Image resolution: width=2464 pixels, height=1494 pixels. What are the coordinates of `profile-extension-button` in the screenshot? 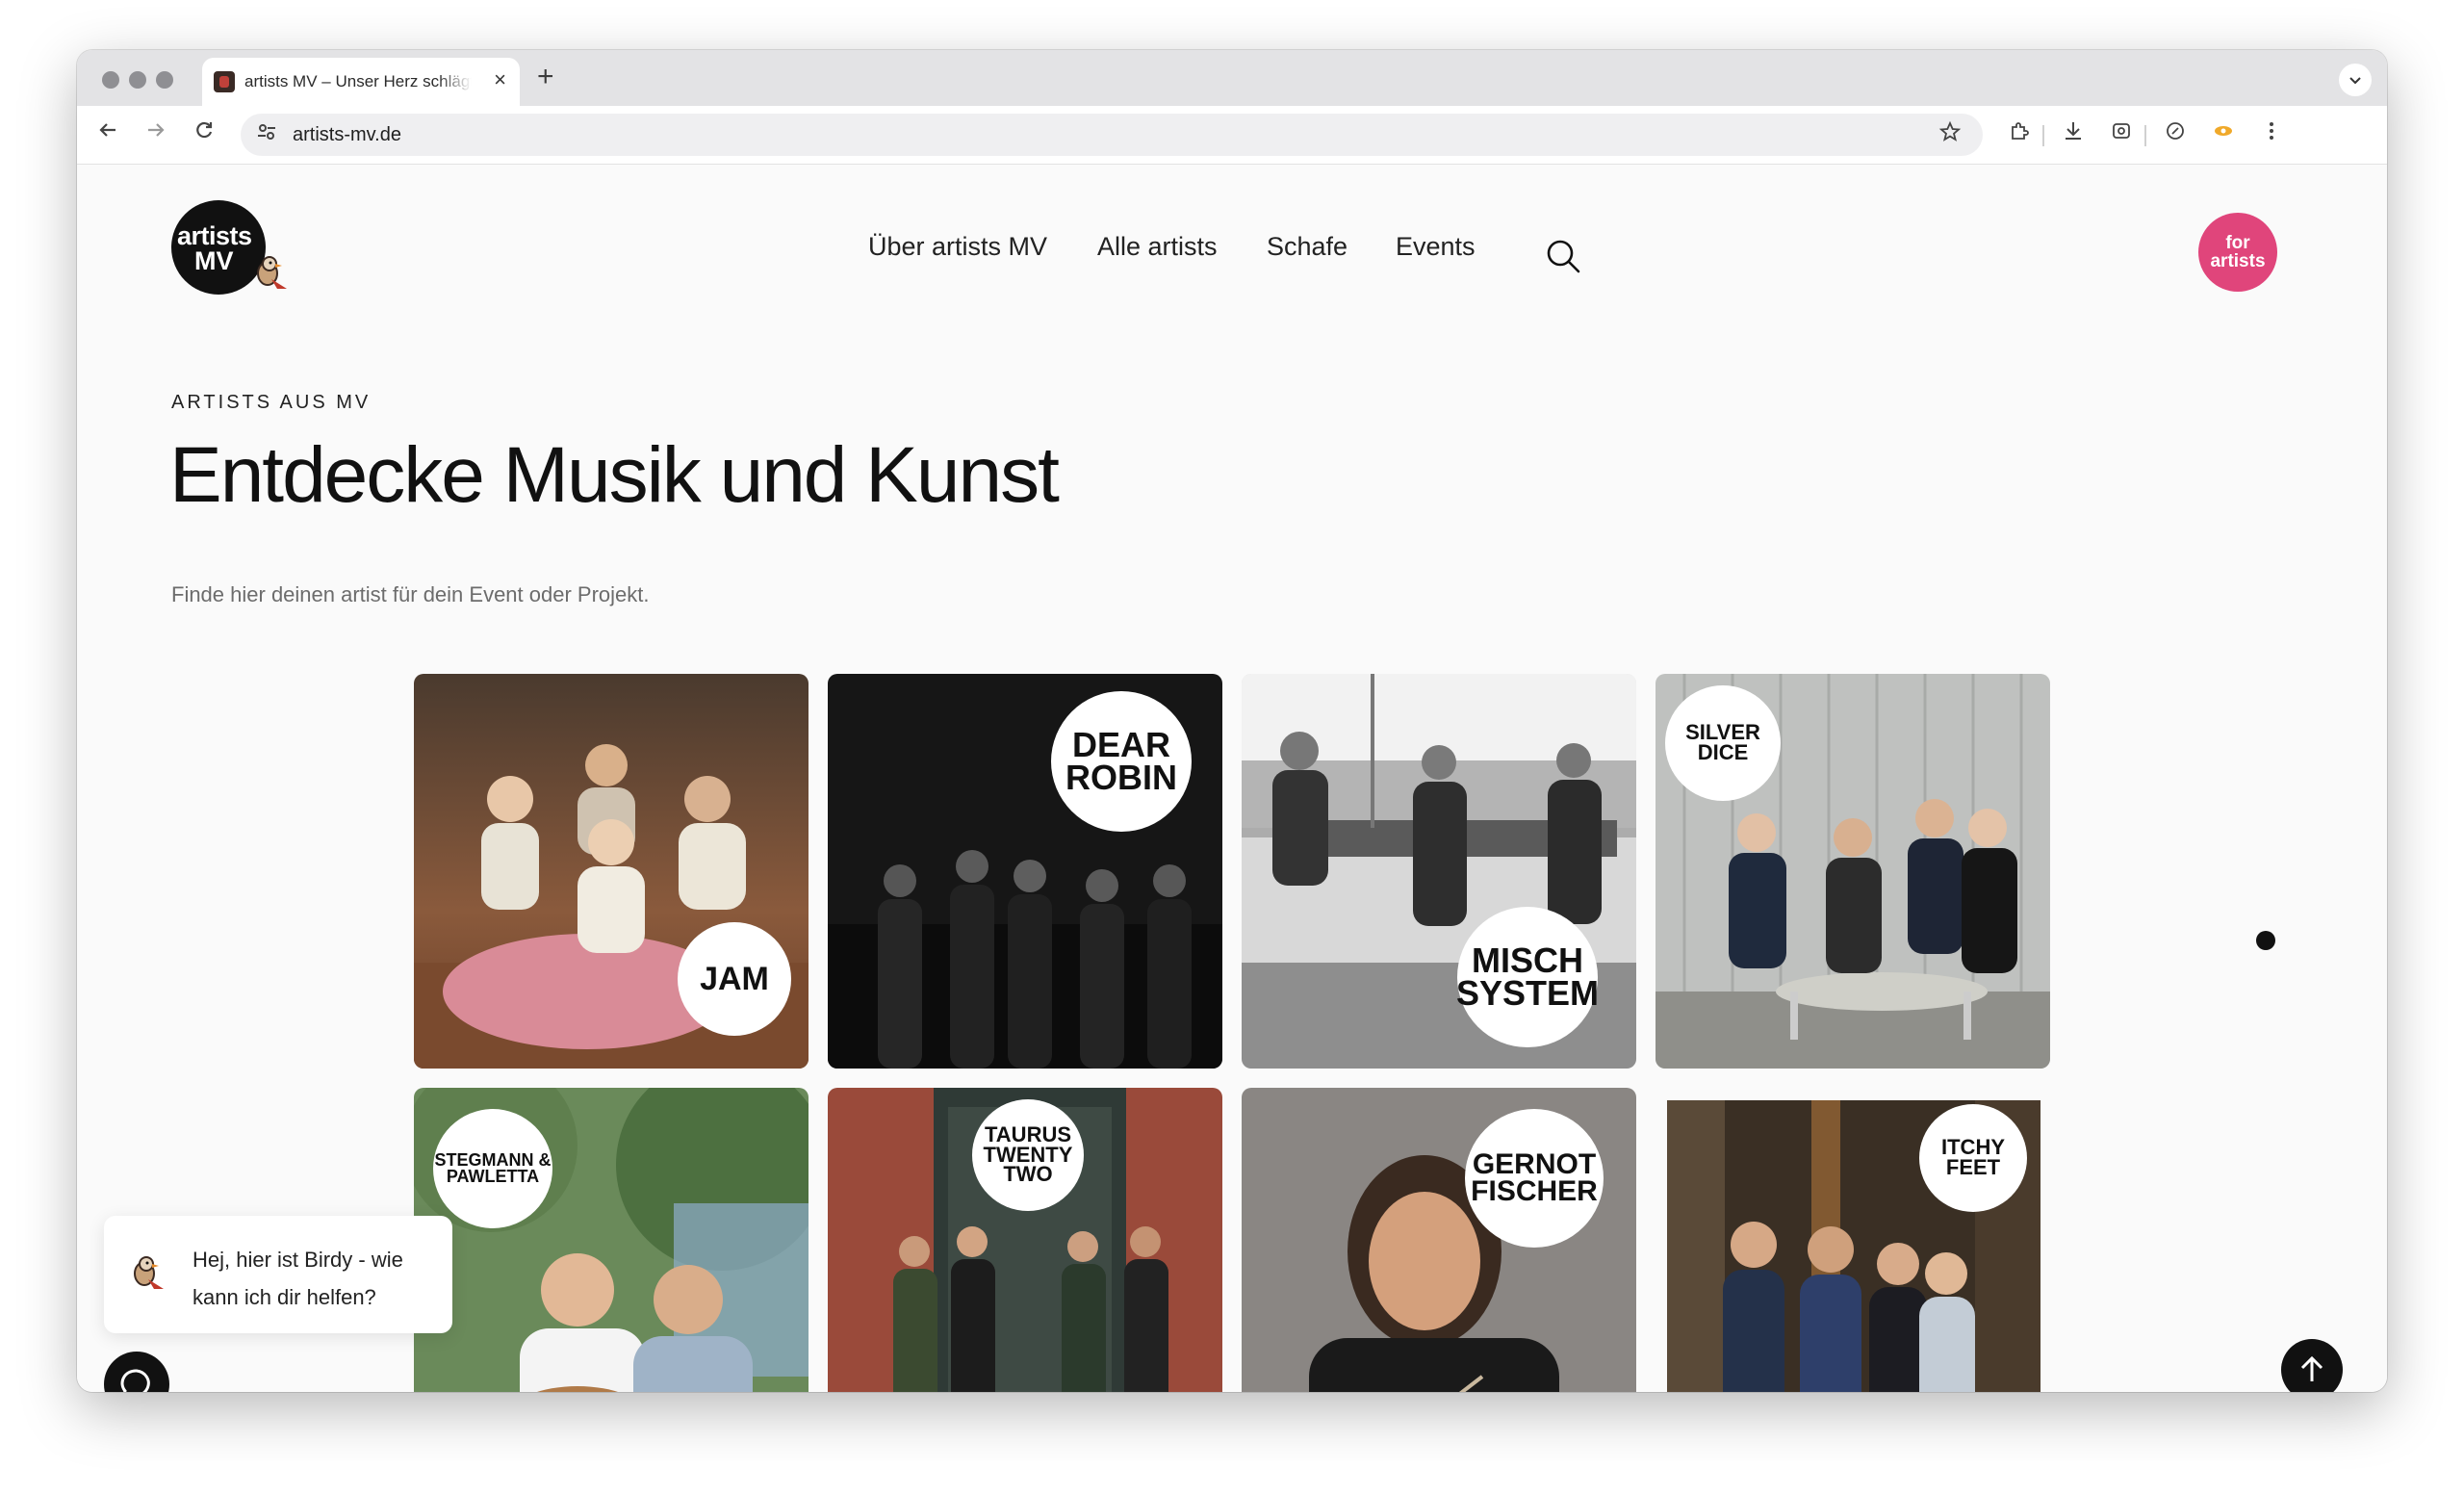 It's located at (2223, 134).